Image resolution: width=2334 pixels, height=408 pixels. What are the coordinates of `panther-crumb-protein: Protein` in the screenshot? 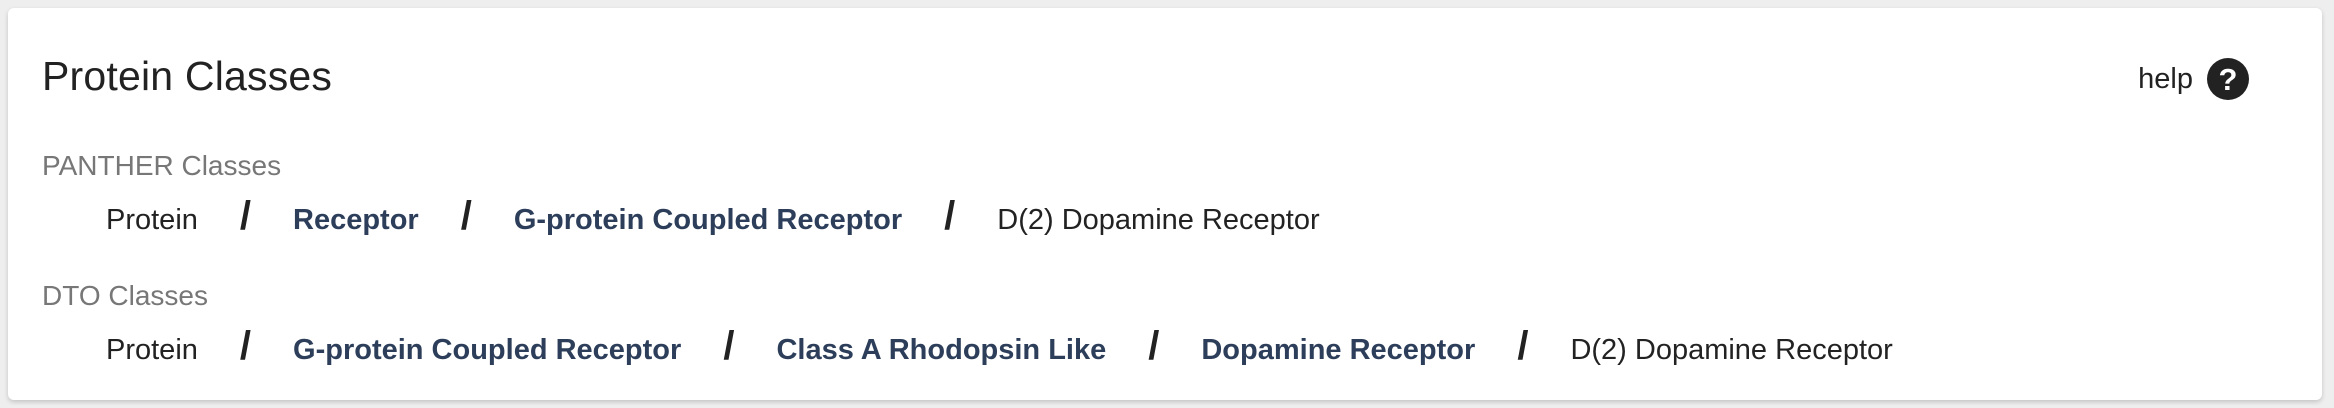 It's located at (152, 220).